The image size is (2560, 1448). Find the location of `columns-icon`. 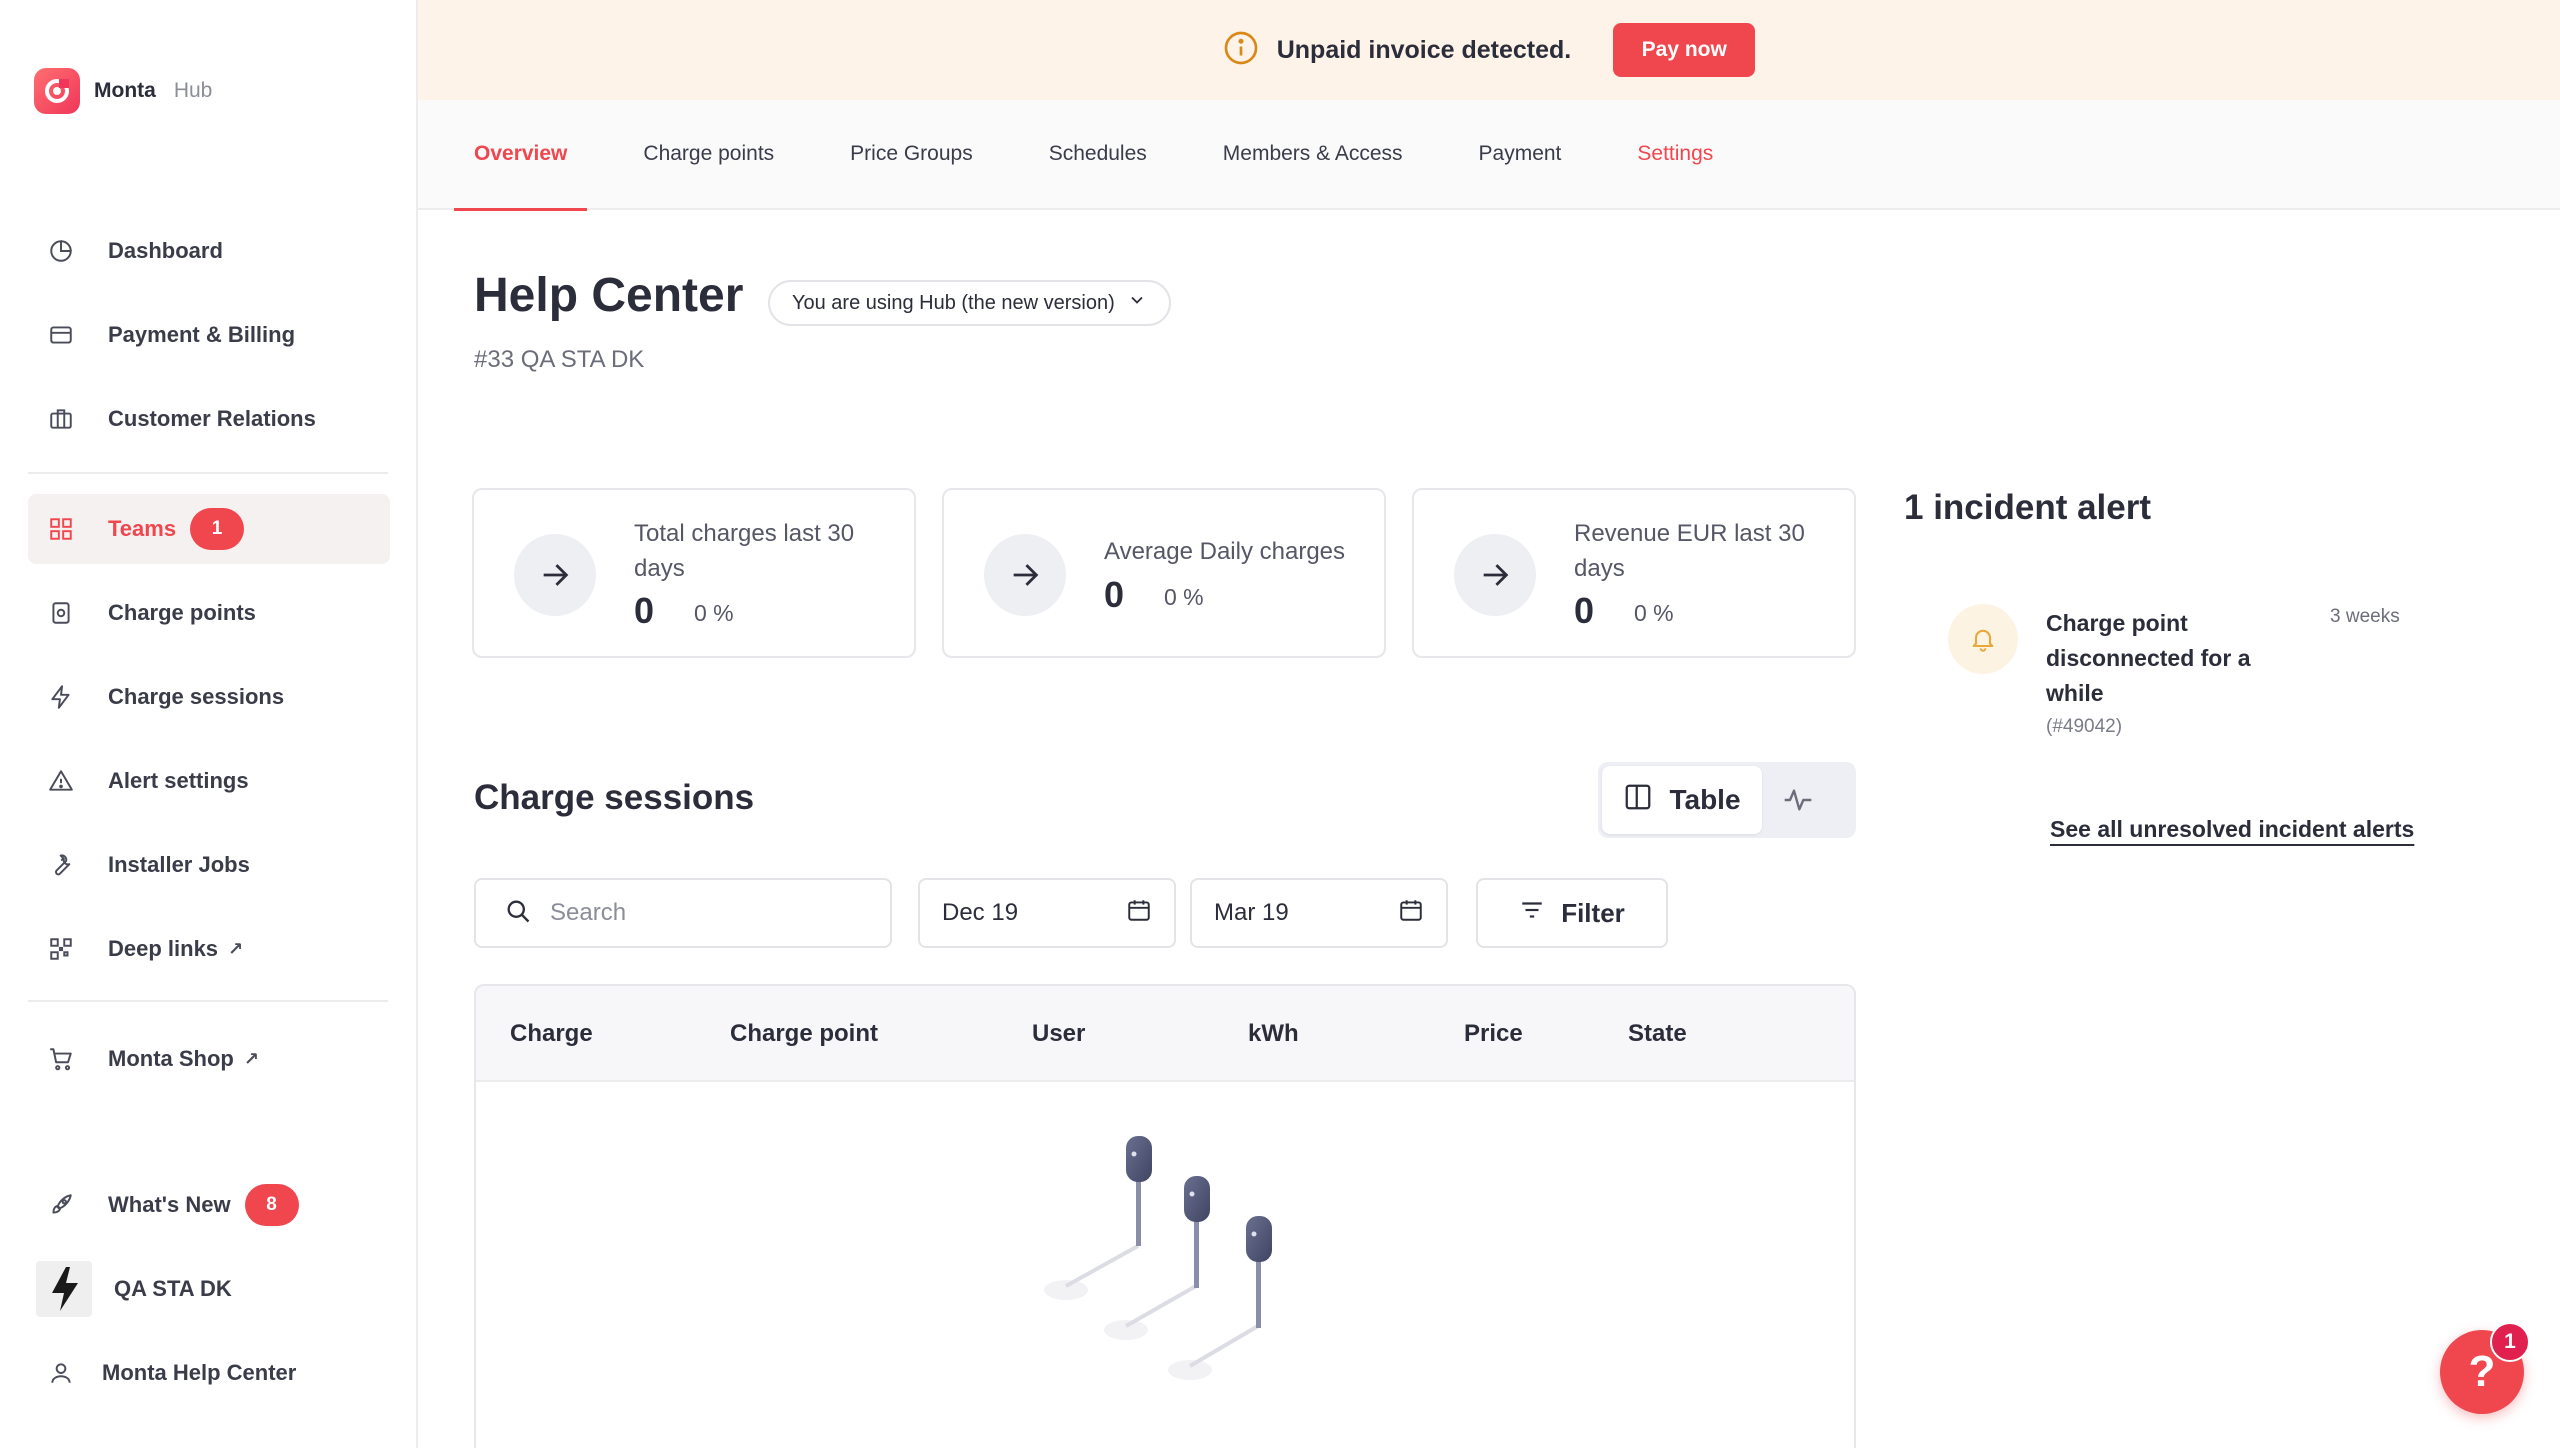

columns-icon is located at coordinates (1638, 800).